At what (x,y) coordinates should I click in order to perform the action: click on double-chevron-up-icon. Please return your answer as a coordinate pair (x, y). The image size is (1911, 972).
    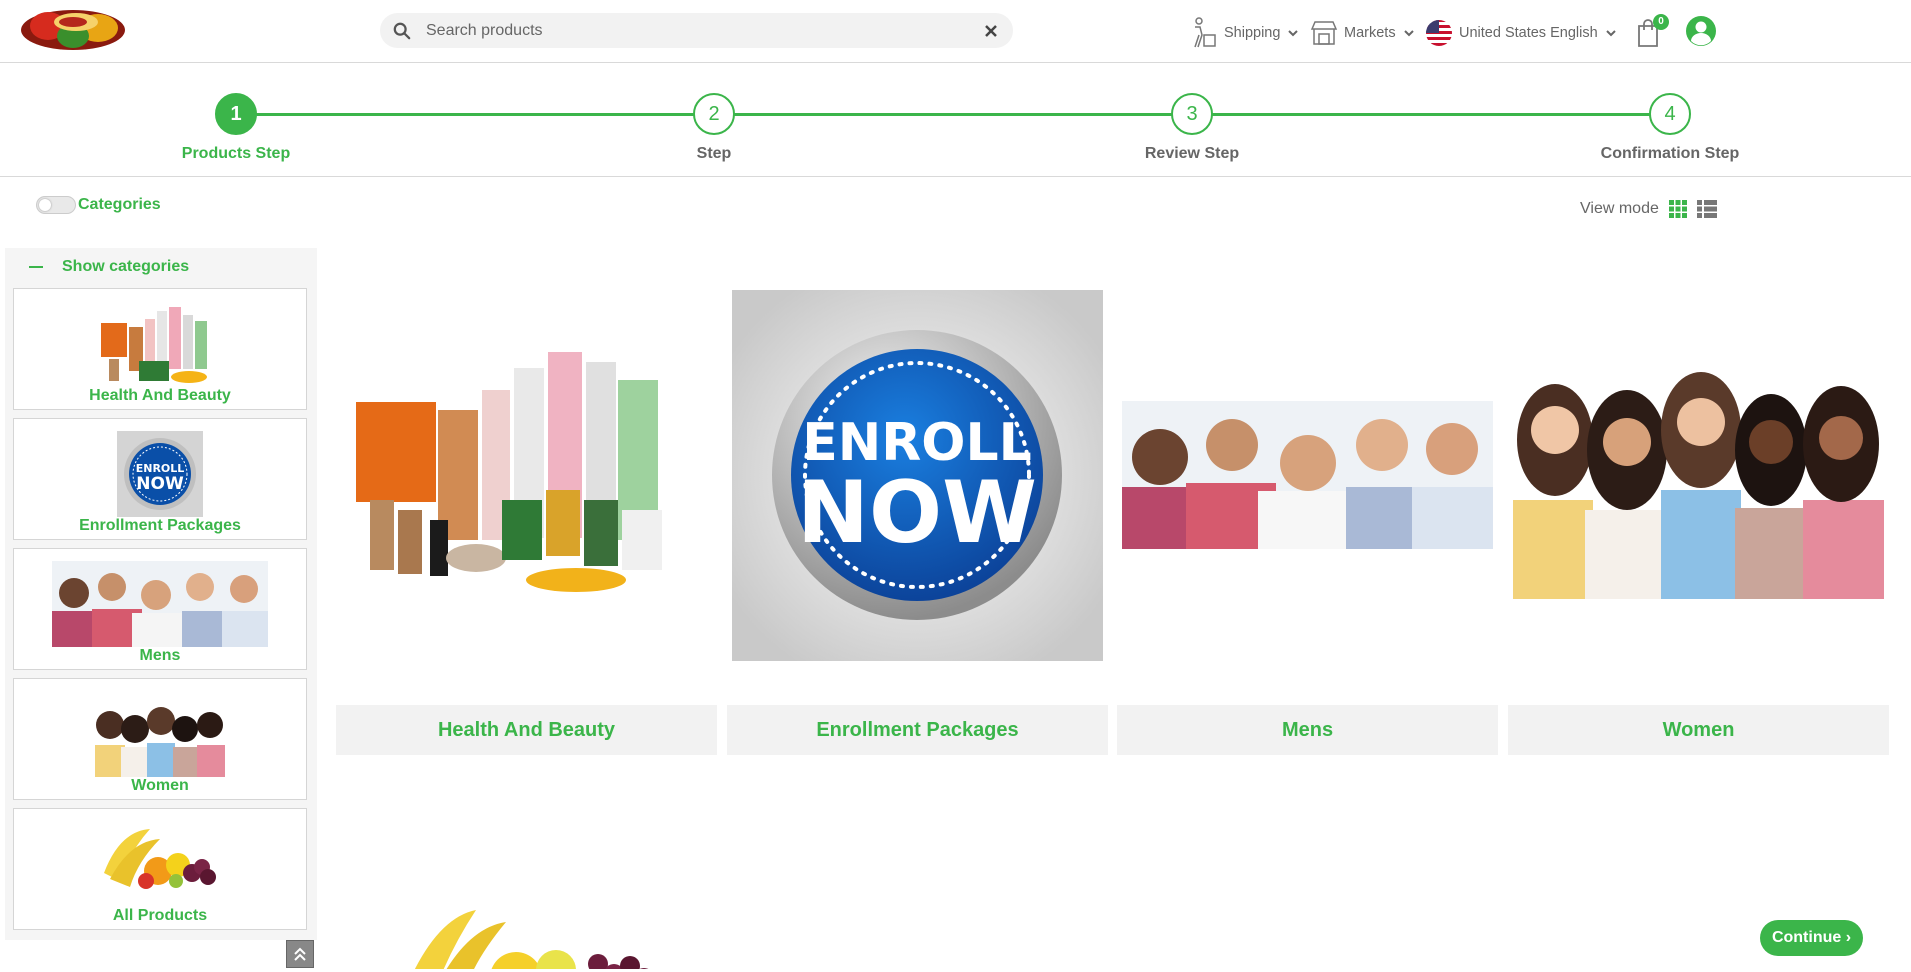
    Looking at the image, I should click on (300, 954).